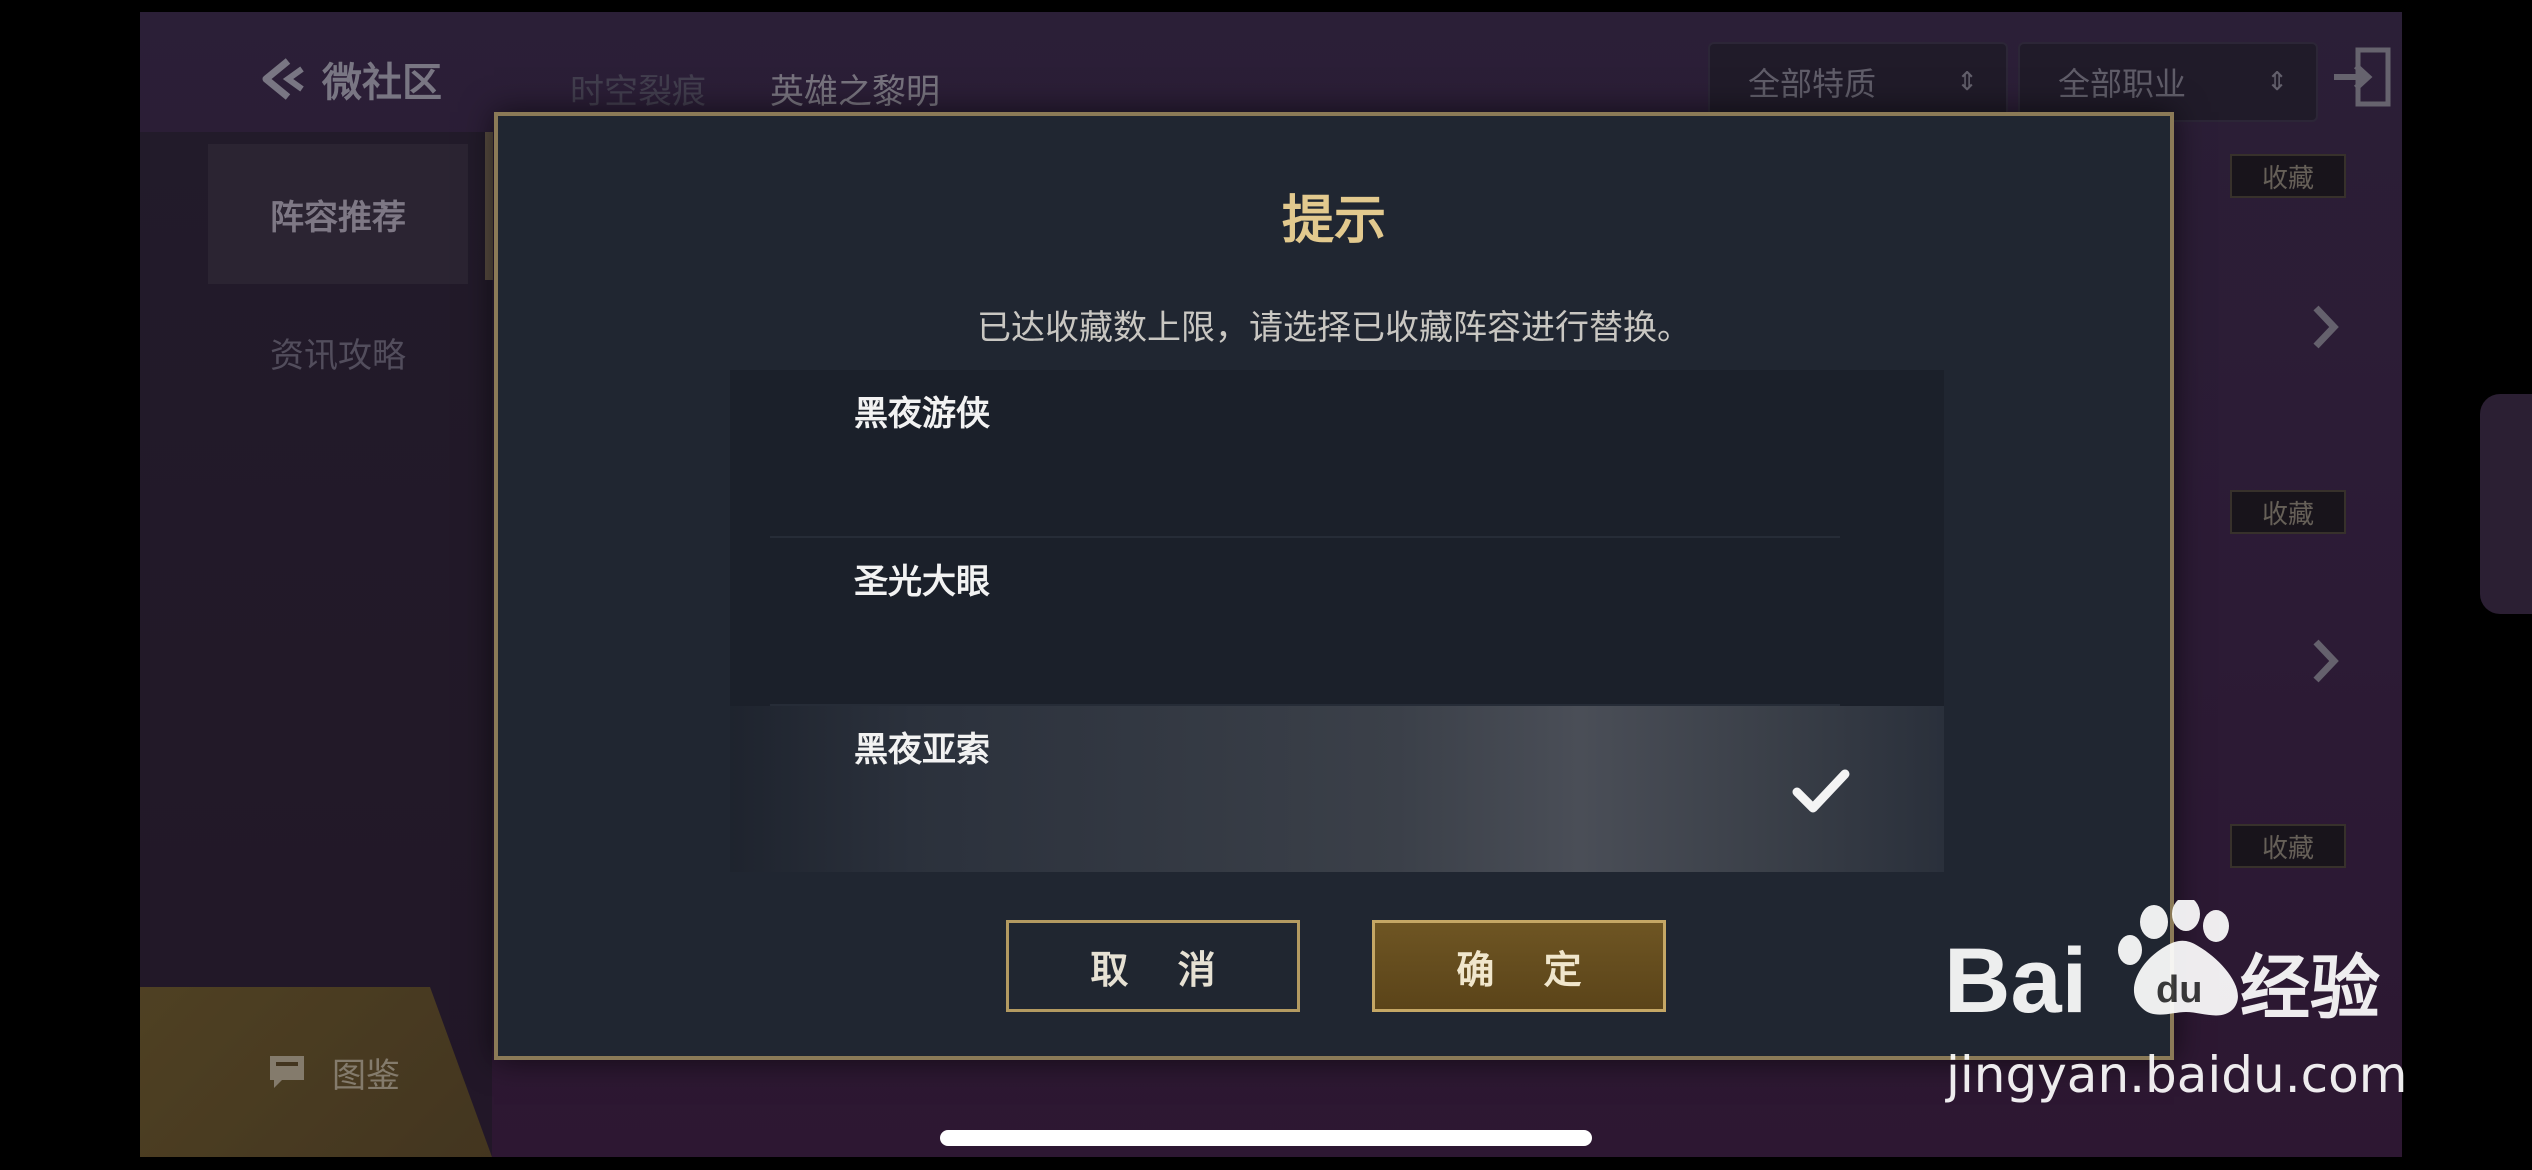 The width and height of the screenshot is (2532, 1170). Describe the element at coordinates (2015, 981) in the screenshot. I see `svg-text: Bai` at that location.